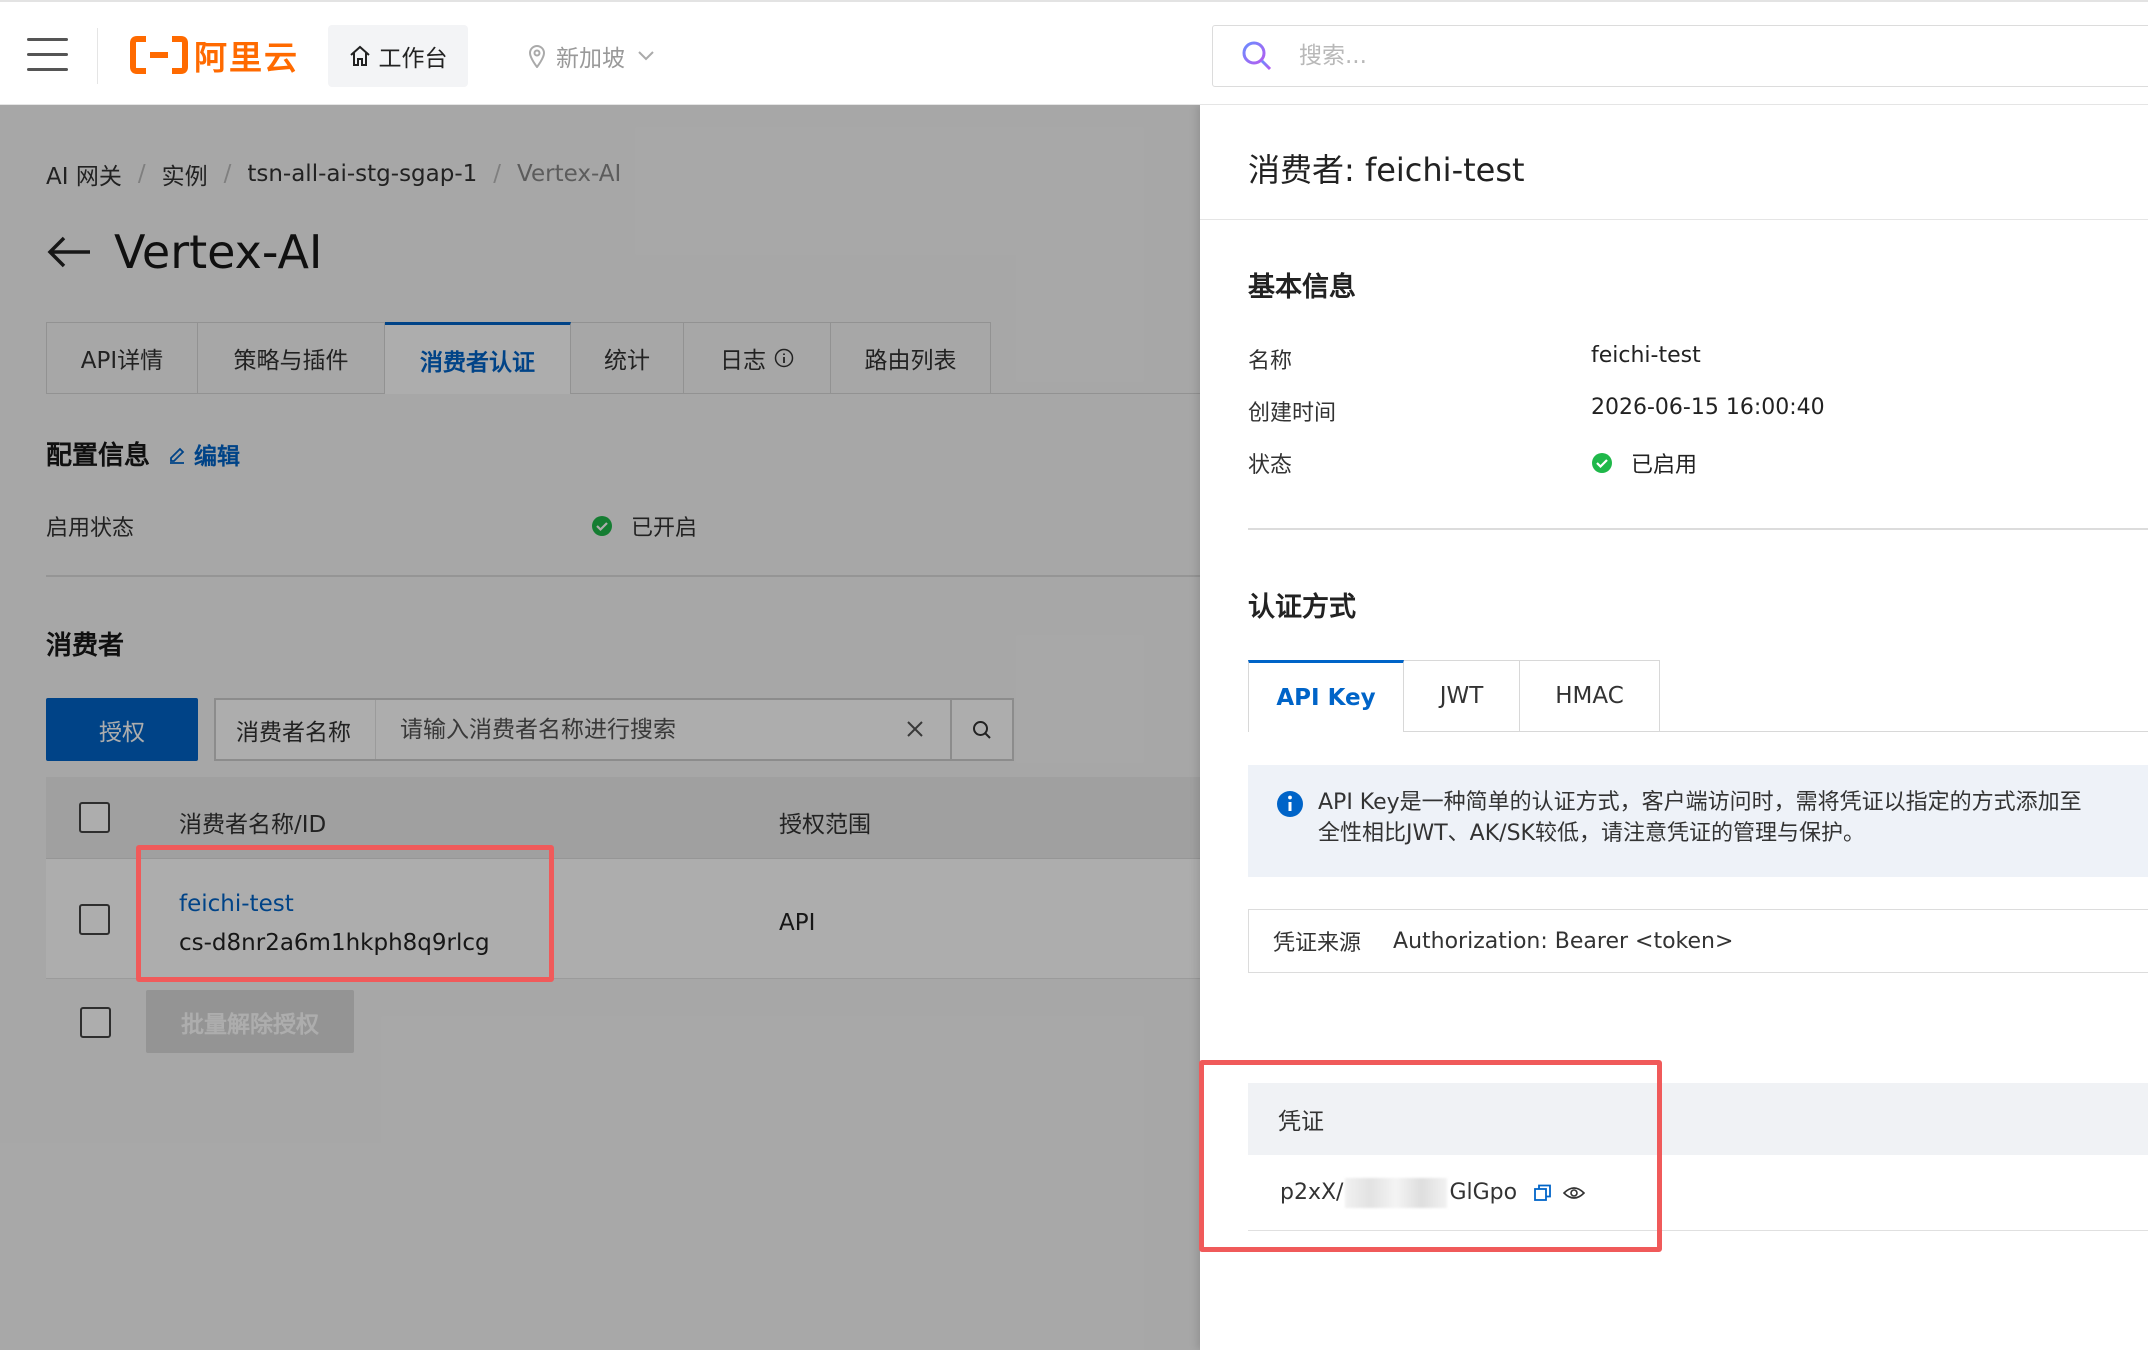  I want to click on credential-source: 凭证来源 Authorization: Bearer <token>, so click(1698, 941).